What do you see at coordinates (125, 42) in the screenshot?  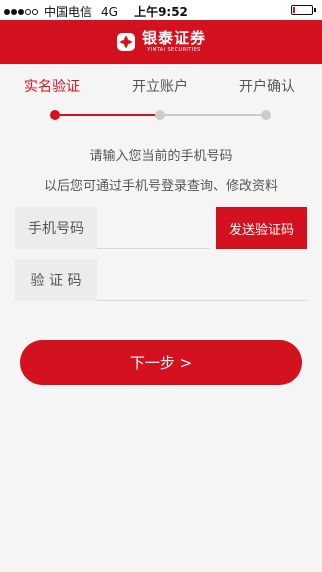 I see `brand-logo-icon` at bounding box center [125, 42].